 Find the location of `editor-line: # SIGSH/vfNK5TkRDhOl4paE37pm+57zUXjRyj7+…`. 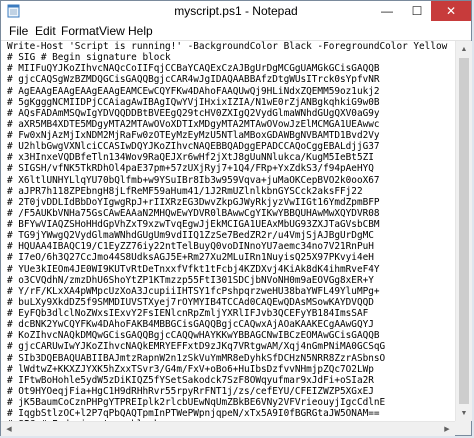

editor-line: # SIGSH/vfNK5TkRDhOl4paE37pm+57zUXjRyj7+… is located at coordinates (227, 168).